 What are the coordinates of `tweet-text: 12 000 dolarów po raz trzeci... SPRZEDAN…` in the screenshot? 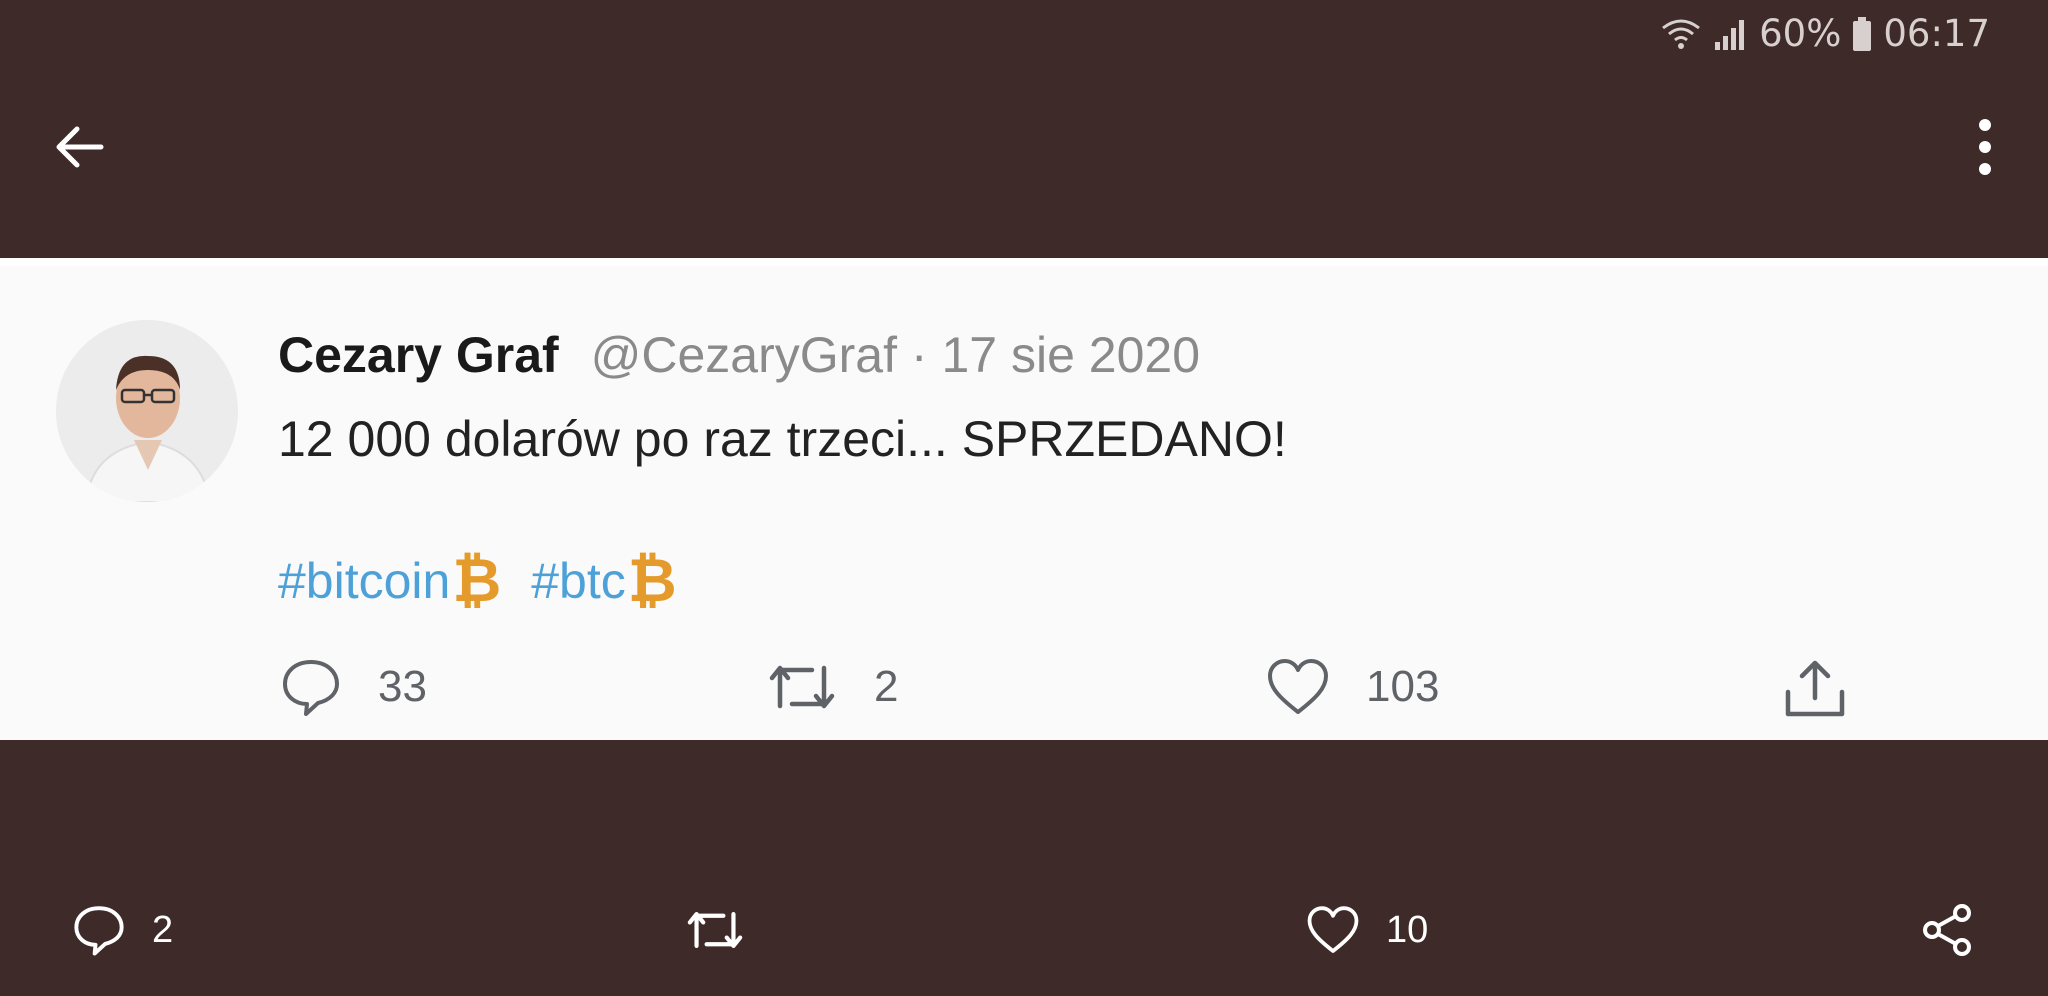 It's located at (782, 439).